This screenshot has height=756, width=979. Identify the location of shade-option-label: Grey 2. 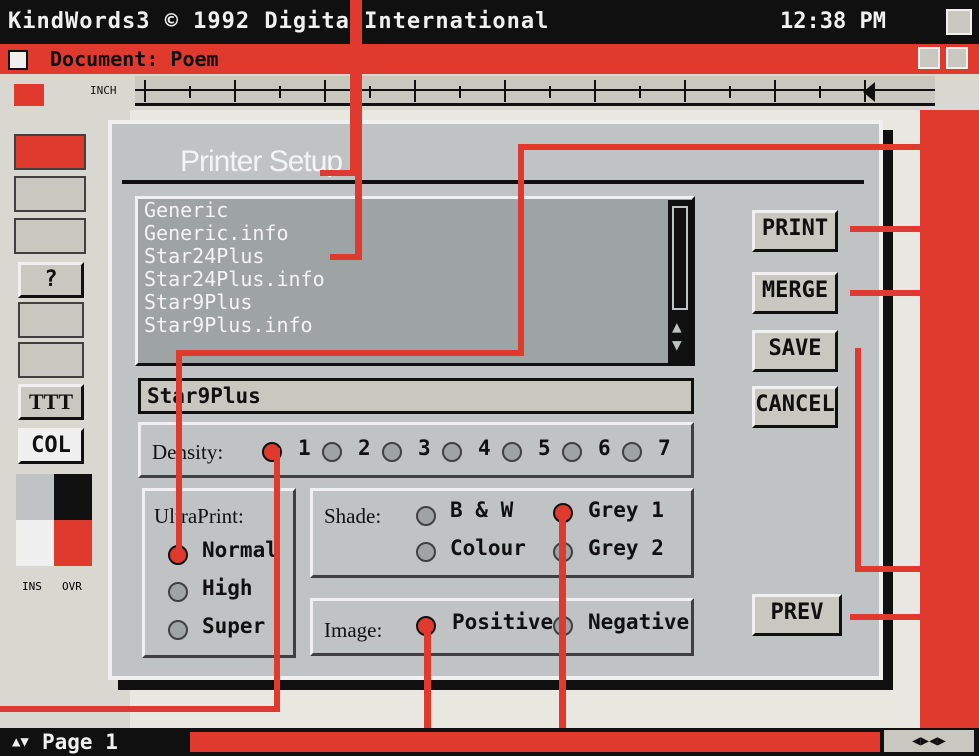
(626, 548).